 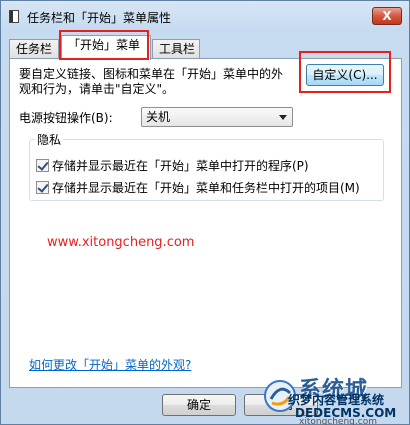 What do you see at coordinates (176, 49) in the screenshot?
I see `tab-toolbars: 工具栏` at bounding box center [176, 49].